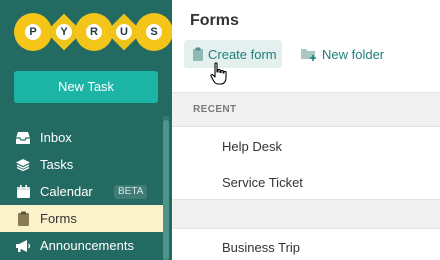 Image resolution: width=440 pixels, height=260 pixels. What do you see at coordinates (214, 20) in the screenshot?
I see `page-title: Forms` at bounding box center [214, 20].